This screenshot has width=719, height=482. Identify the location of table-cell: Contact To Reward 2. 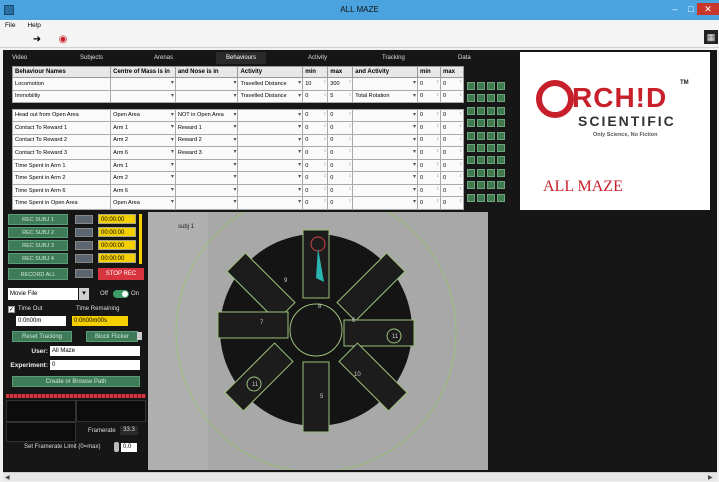
(61, 140).